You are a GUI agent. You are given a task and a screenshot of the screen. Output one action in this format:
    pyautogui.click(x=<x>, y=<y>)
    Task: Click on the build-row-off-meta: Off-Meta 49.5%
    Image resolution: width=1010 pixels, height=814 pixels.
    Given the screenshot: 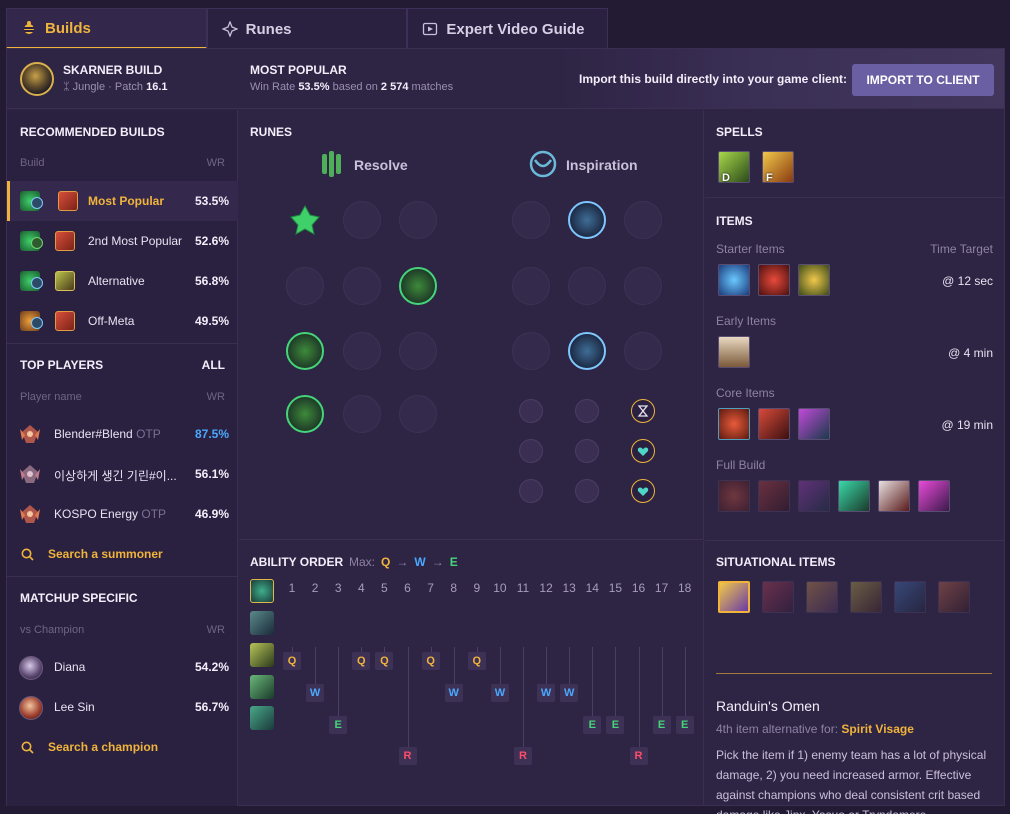 What is the action you would take?
    pyautogui.click(x=122, y=321)
    